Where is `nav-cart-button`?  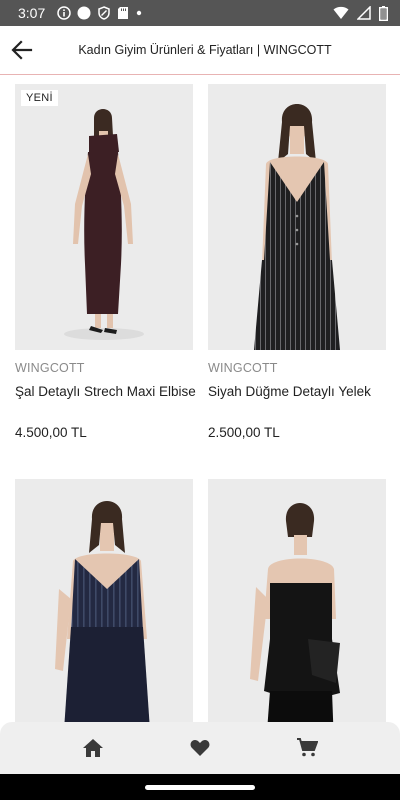 nav-cart-button is located at coordinates (307, 748).